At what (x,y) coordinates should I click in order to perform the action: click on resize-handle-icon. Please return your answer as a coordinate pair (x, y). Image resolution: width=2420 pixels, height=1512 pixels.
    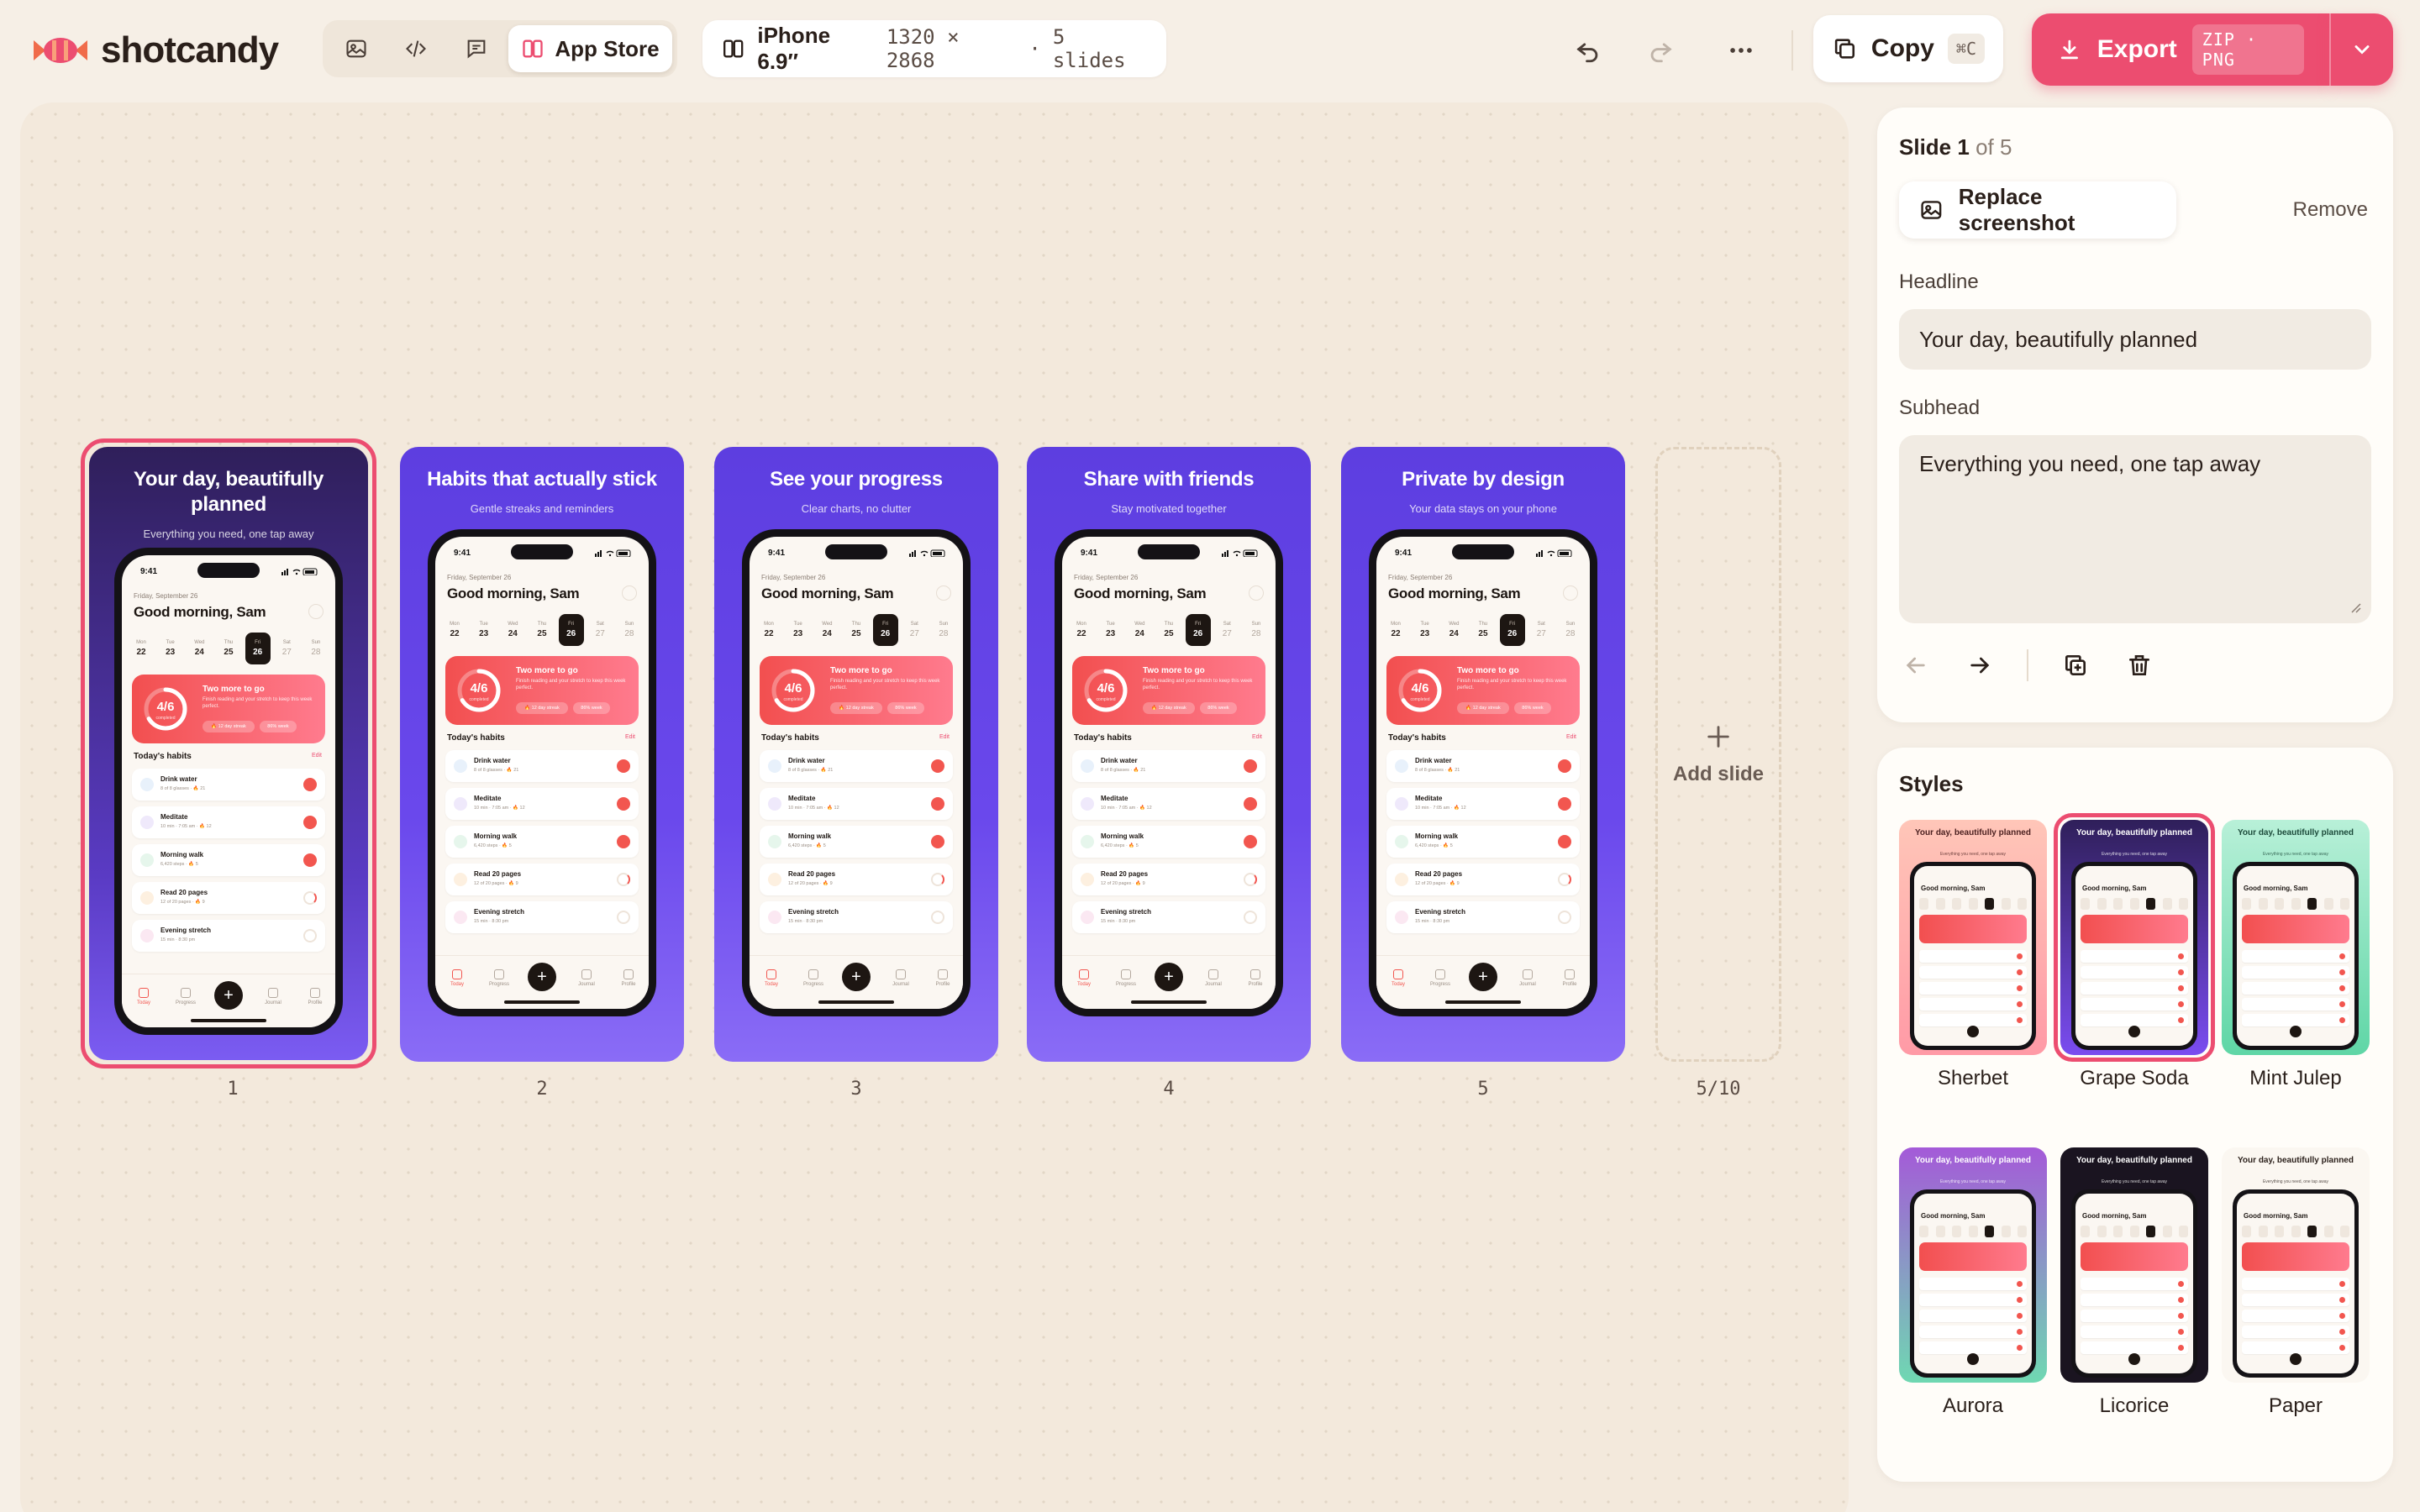
    Looking at the image, I should click on (2354, 606).